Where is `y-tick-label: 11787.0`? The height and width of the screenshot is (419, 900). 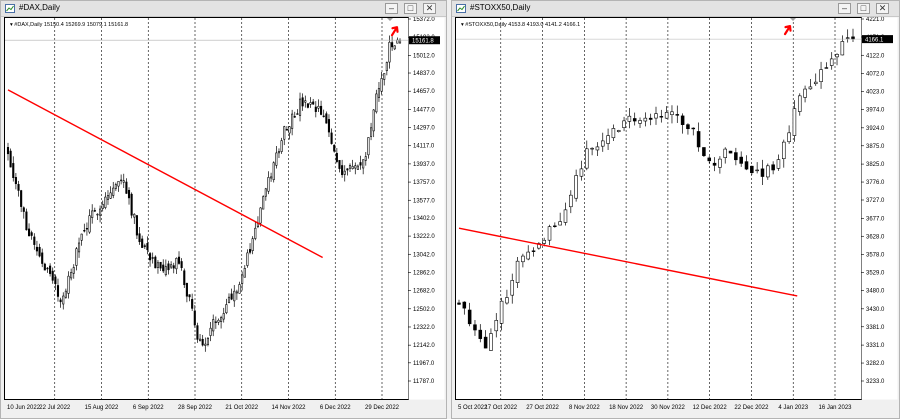 y-tick-label: 11787.0 is located at coordinates (424, 382).